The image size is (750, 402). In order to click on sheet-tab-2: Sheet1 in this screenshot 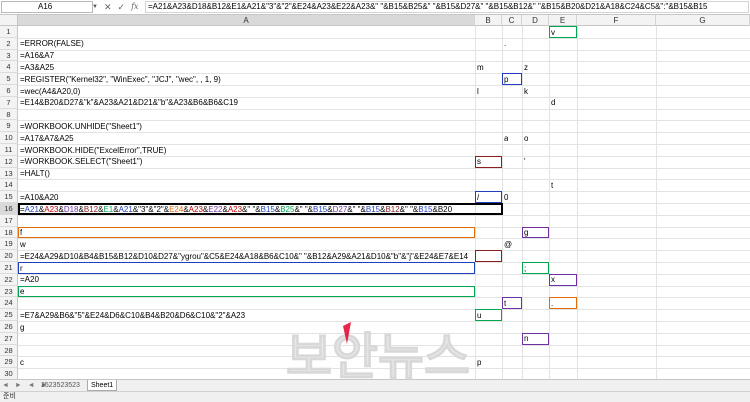, I will do `click(102, 385)`.